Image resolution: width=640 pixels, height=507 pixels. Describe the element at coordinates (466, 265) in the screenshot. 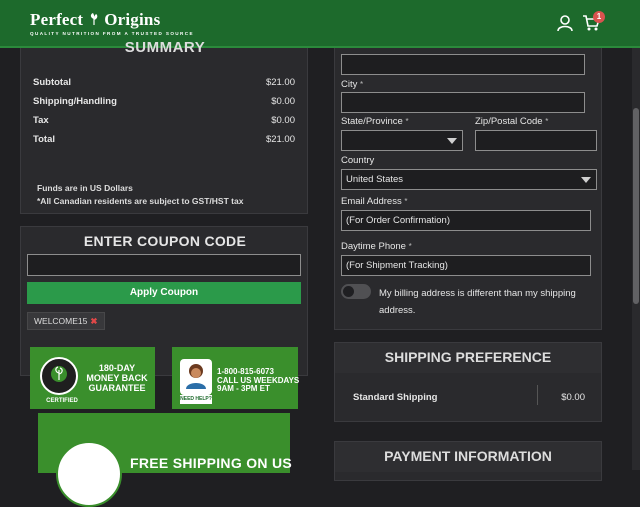

I see `phone-input: (For Shipment Tracking)` at that location.